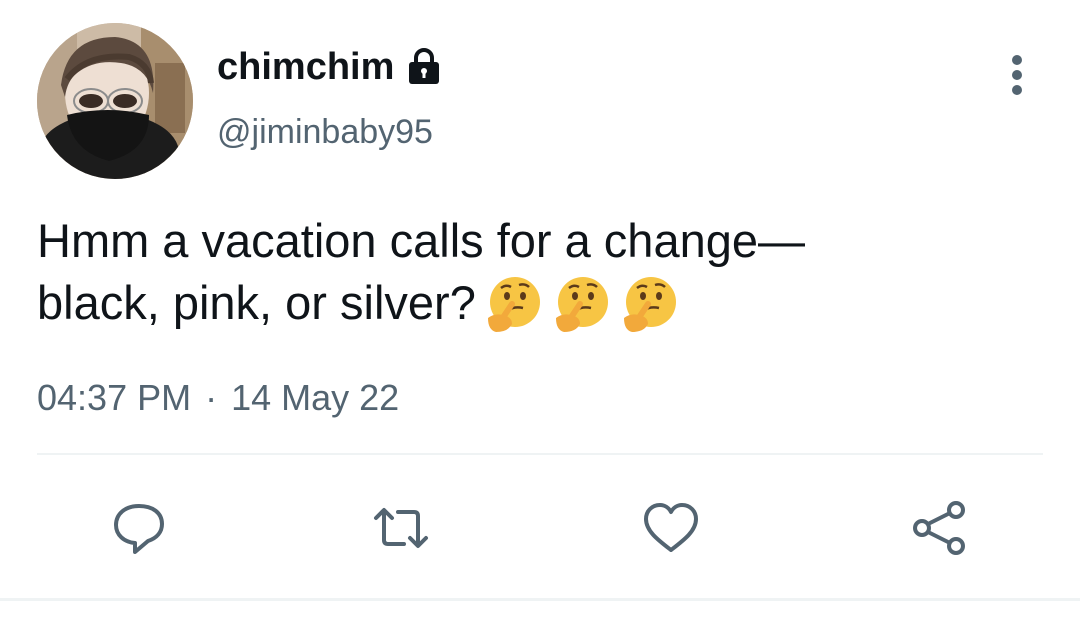 The width and height of the screenshot is (1080, 618). I want to click on share-button, so click(939, 528).